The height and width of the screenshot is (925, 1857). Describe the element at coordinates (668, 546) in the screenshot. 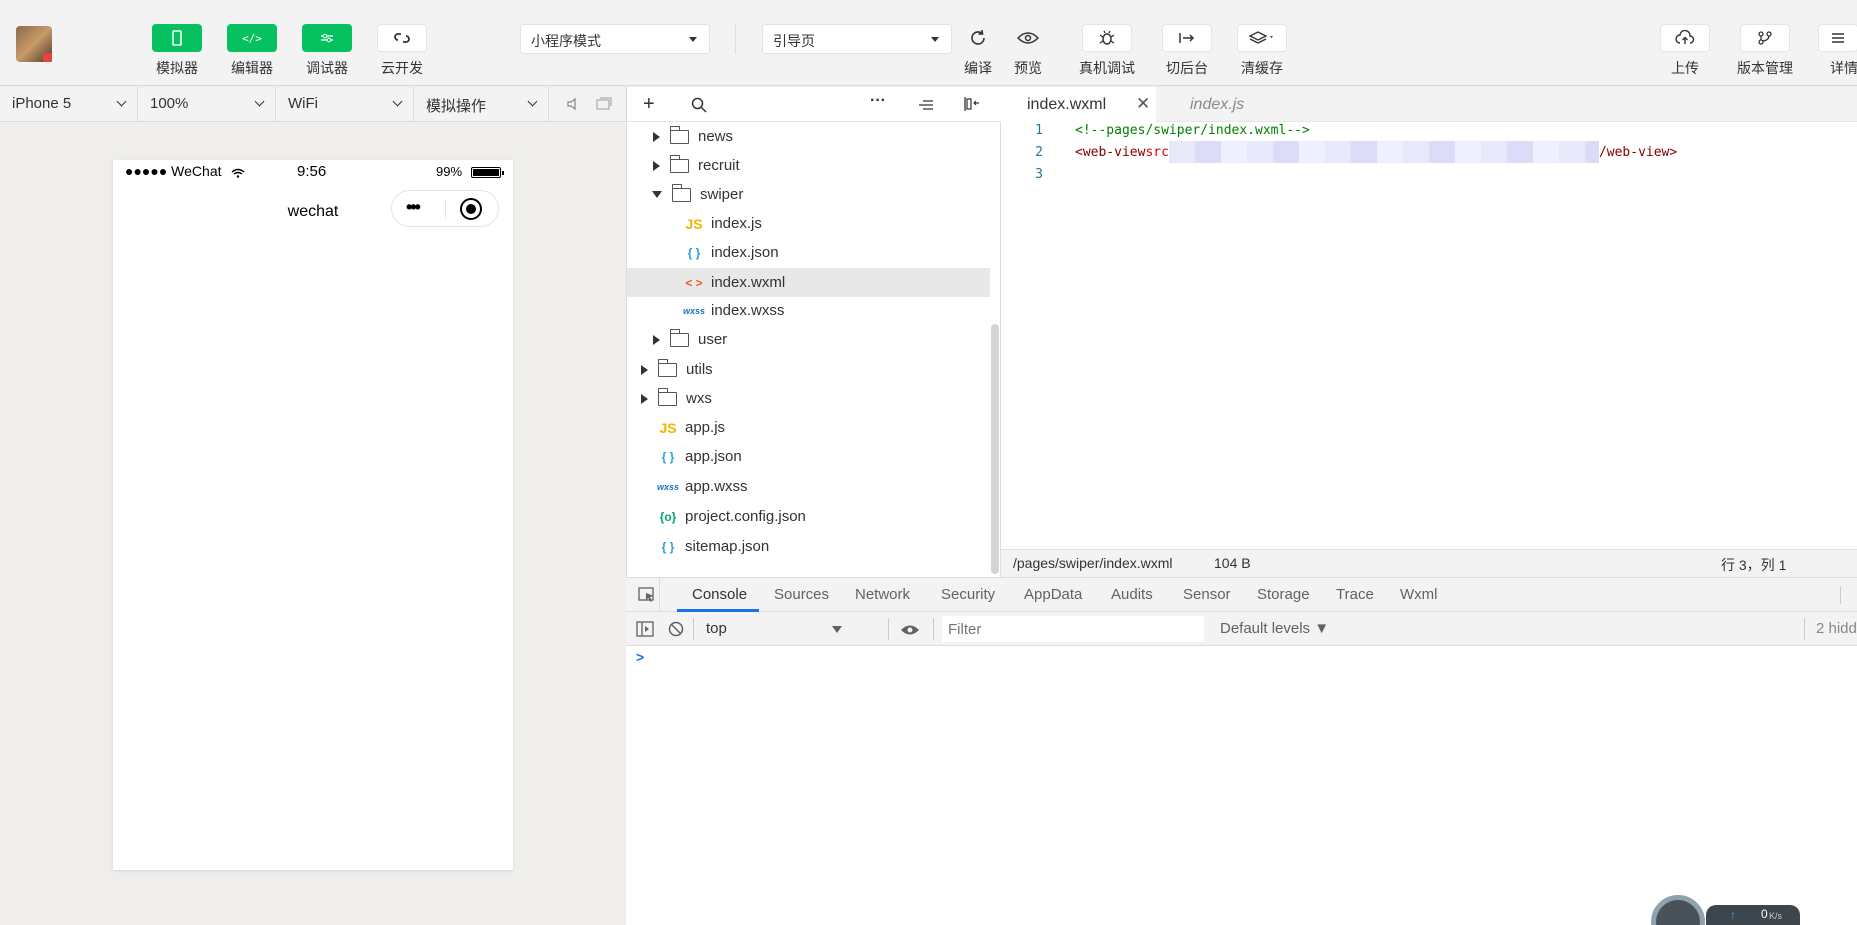

I see `json-file-icon: { }` at that location.